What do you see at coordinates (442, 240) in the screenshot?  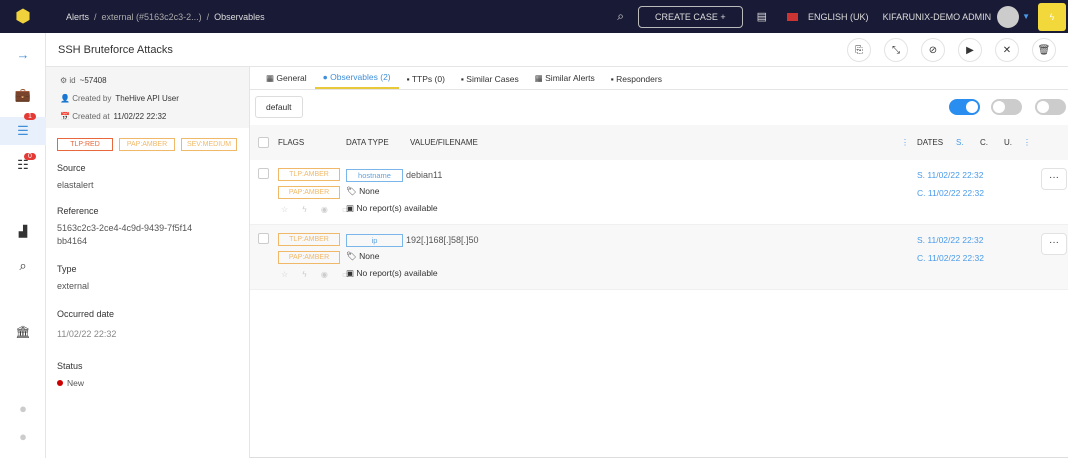 I see `observable-value: 192[.]168[.]58[.]50` at bounding box center [442, 240].